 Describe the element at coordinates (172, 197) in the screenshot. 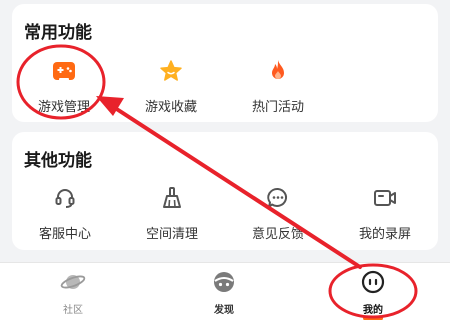

I see `broom-icon` at that location.